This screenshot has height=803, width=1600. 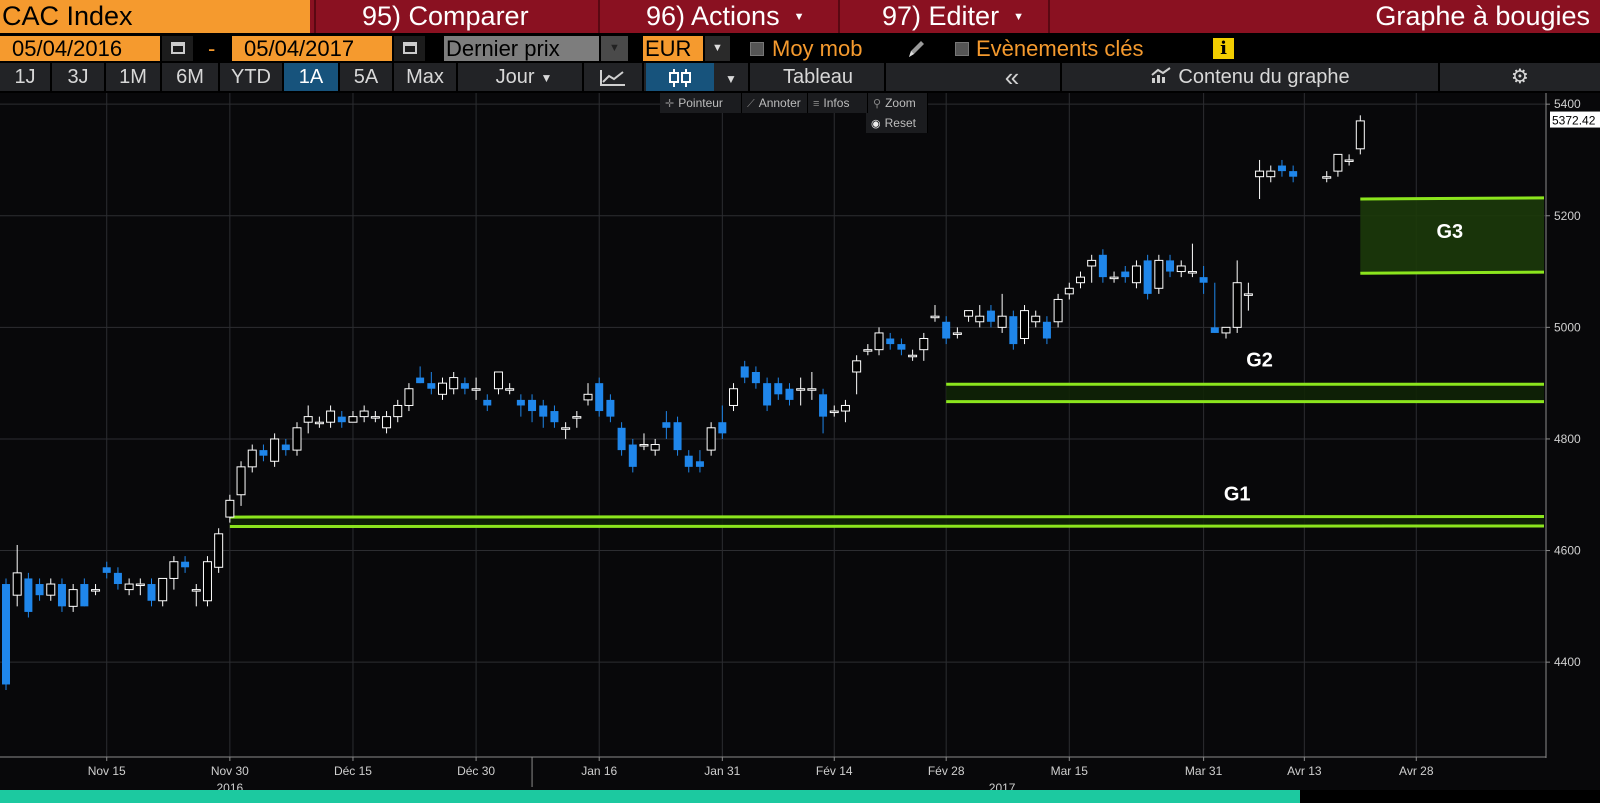 I want to click on pencil-icon, so click(x=916, y=49).